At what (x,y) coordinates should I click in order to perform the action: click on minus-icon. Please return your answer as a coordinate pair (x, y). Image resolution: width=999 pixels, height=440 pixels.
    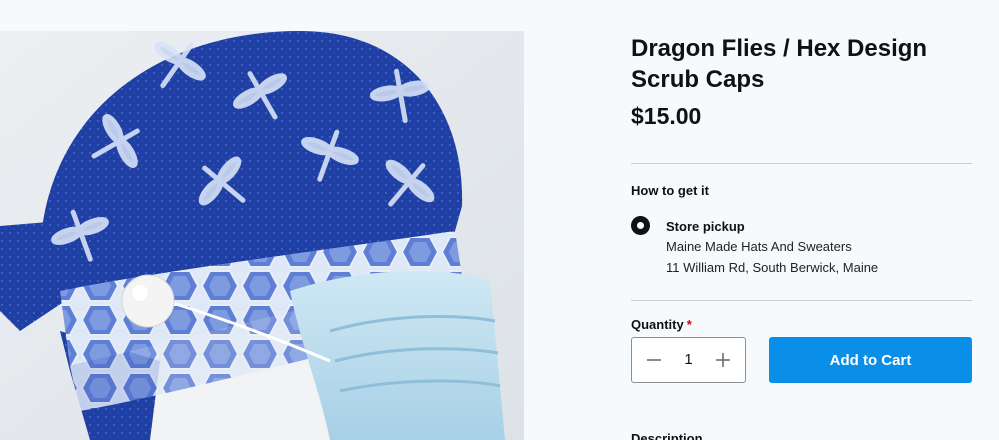
    Looking at the image, I should click on (654, 360).